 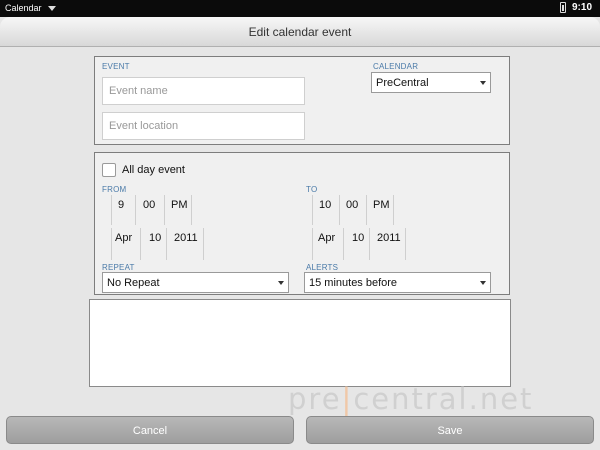 What do you see at coordinates (300, 343) in the screenshot?
I see `notes-field` at bounding box center [300, 343].